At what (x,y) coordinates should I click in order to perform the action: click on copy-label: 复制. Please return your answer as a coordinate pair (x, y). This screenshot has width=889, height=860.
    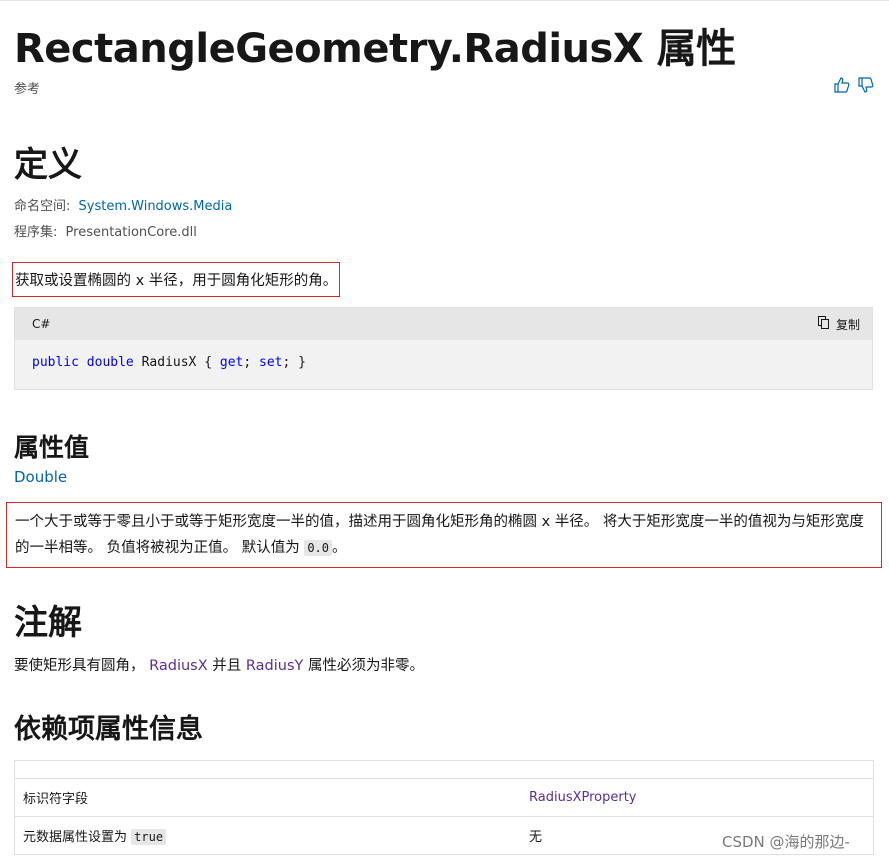
    Looking at the image, I should click on (847, 324).